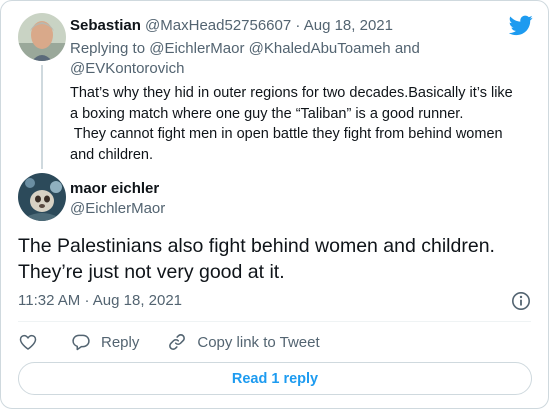  I want to click on tweet-date: Aug 18, 2021, so click(137, 300).